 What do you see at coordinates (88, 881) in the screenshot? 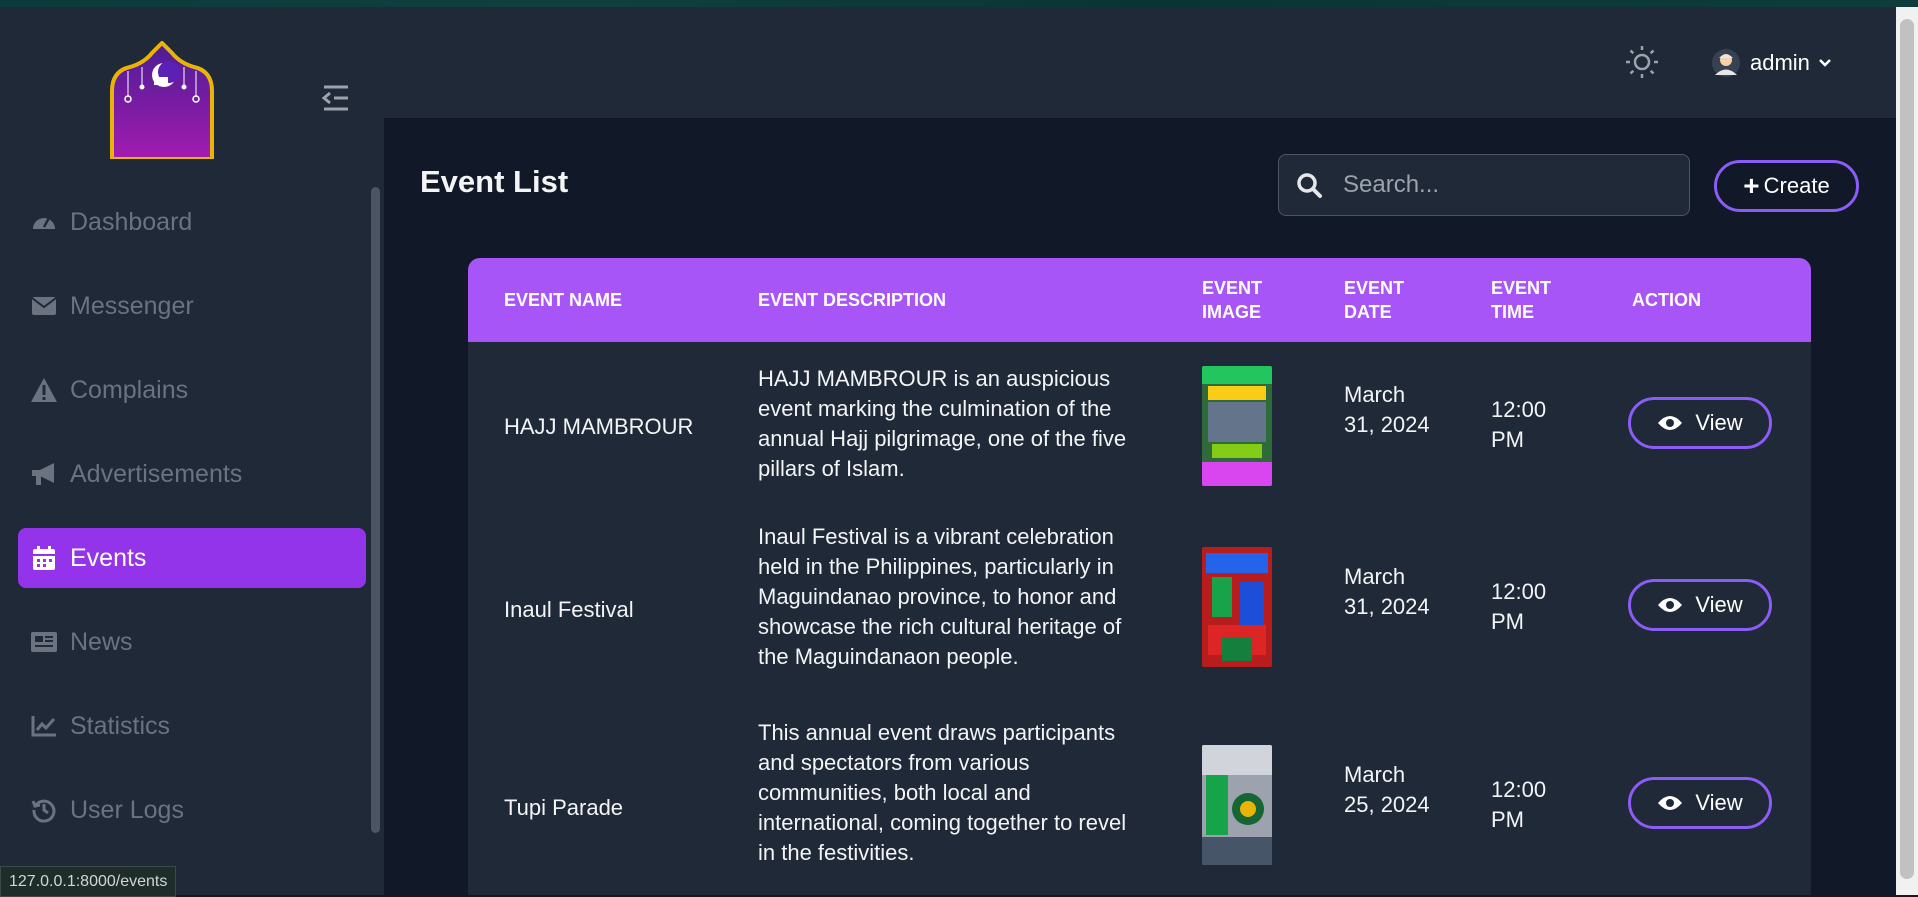
I see `status-bar-url: 127.0.0.1:8000/events` at bounding box center [88, 881].